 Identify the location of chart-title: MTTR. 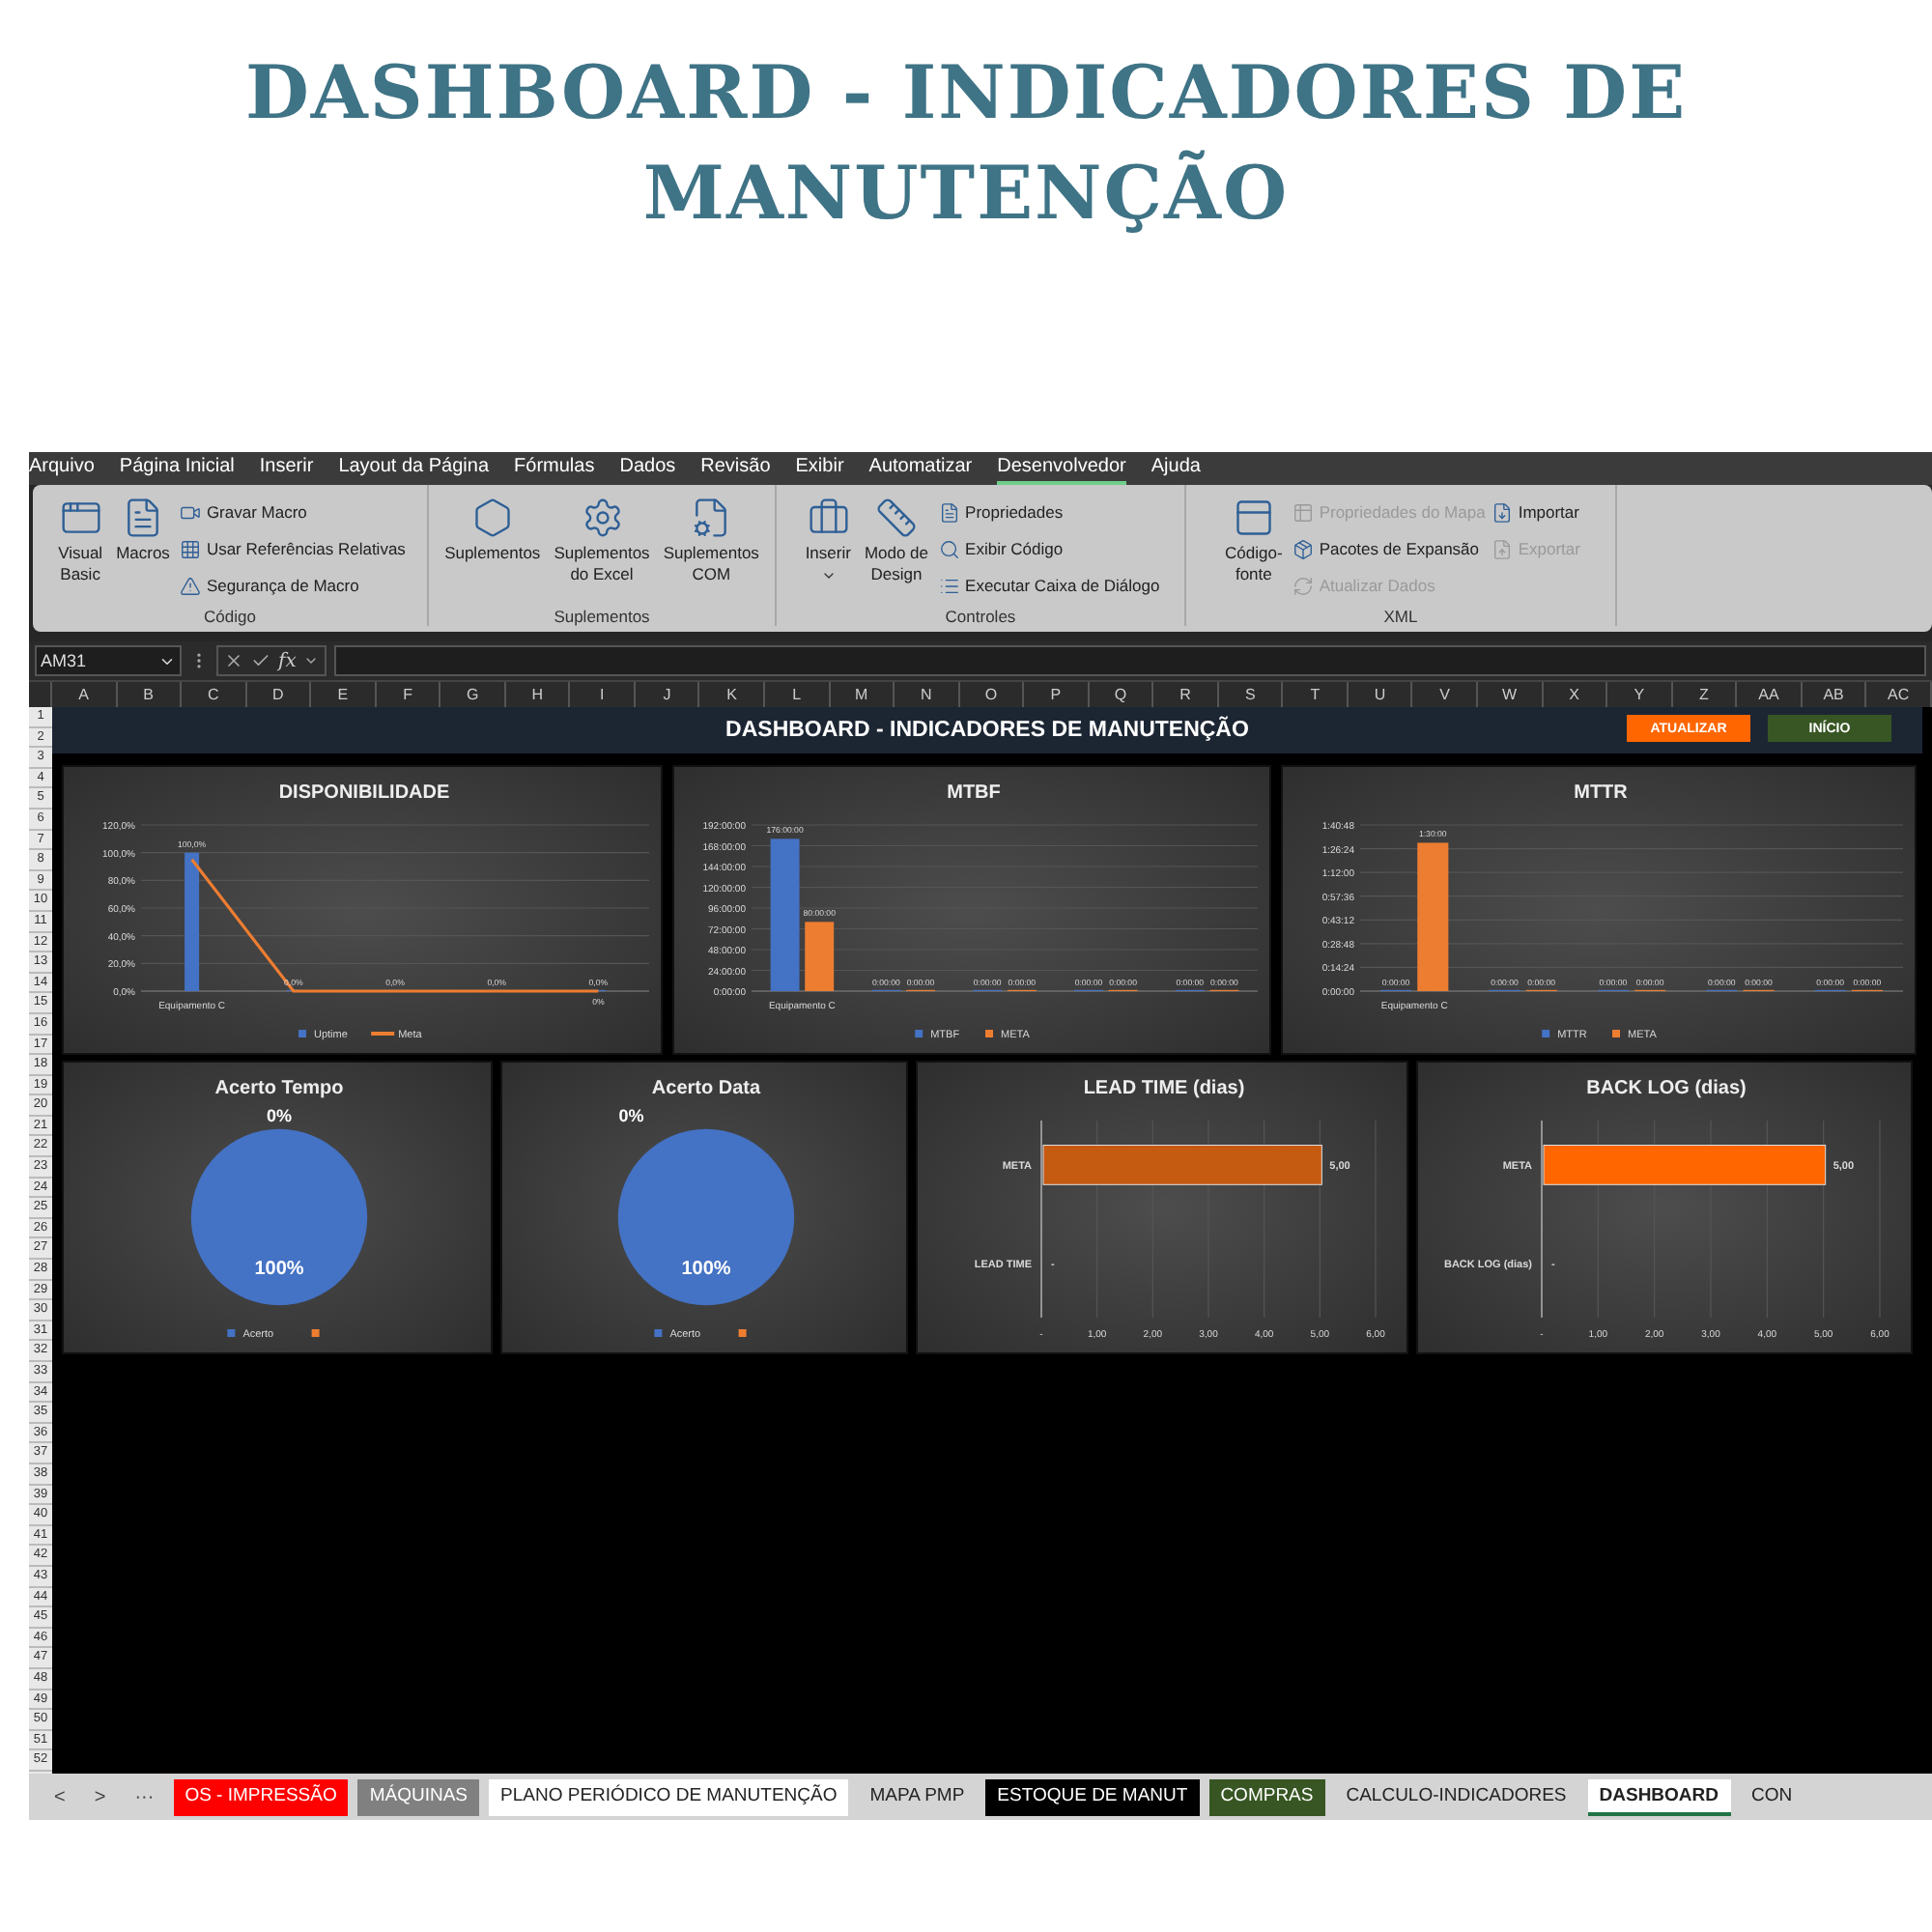
(1601, 793).